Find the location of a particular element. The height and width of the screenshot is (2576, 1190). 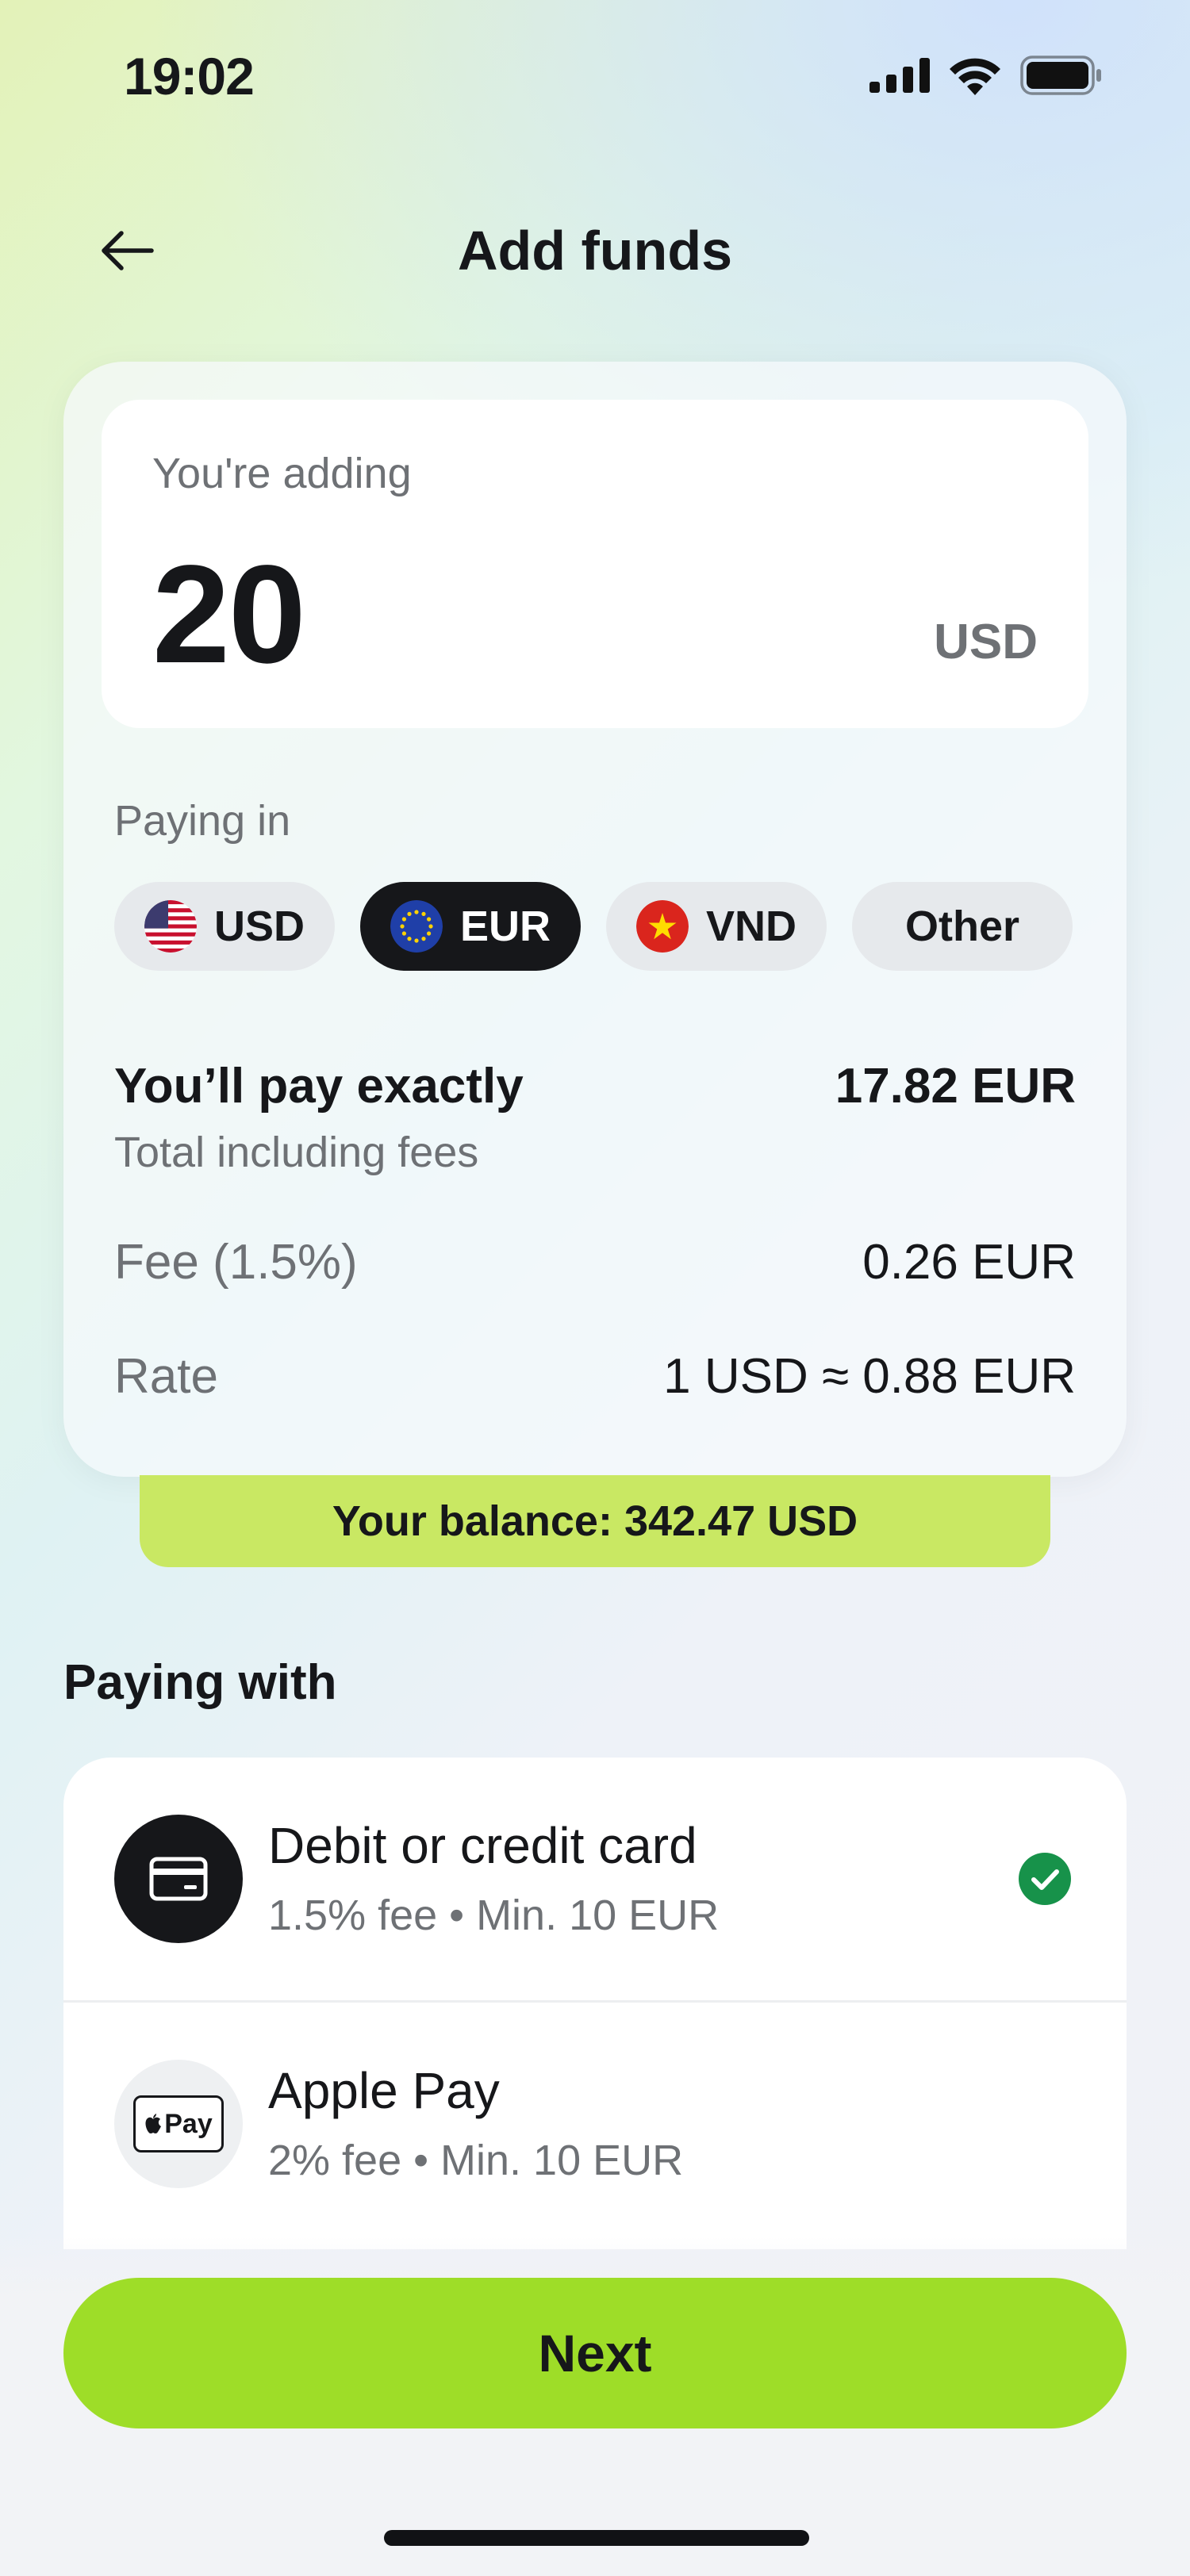

apple-pay-icon-text: Pay is located at coordinates (188, 2123).